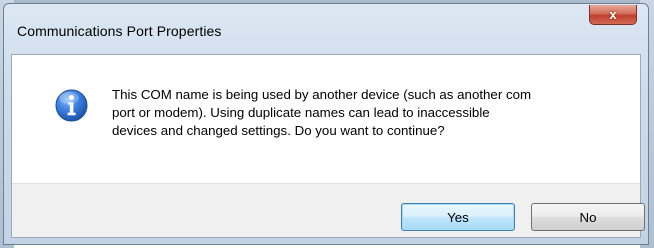  What do you see at coordinates (458, 217) in the screenshot?
I see `yes-button: Yes` at bounding box center [458, 217].